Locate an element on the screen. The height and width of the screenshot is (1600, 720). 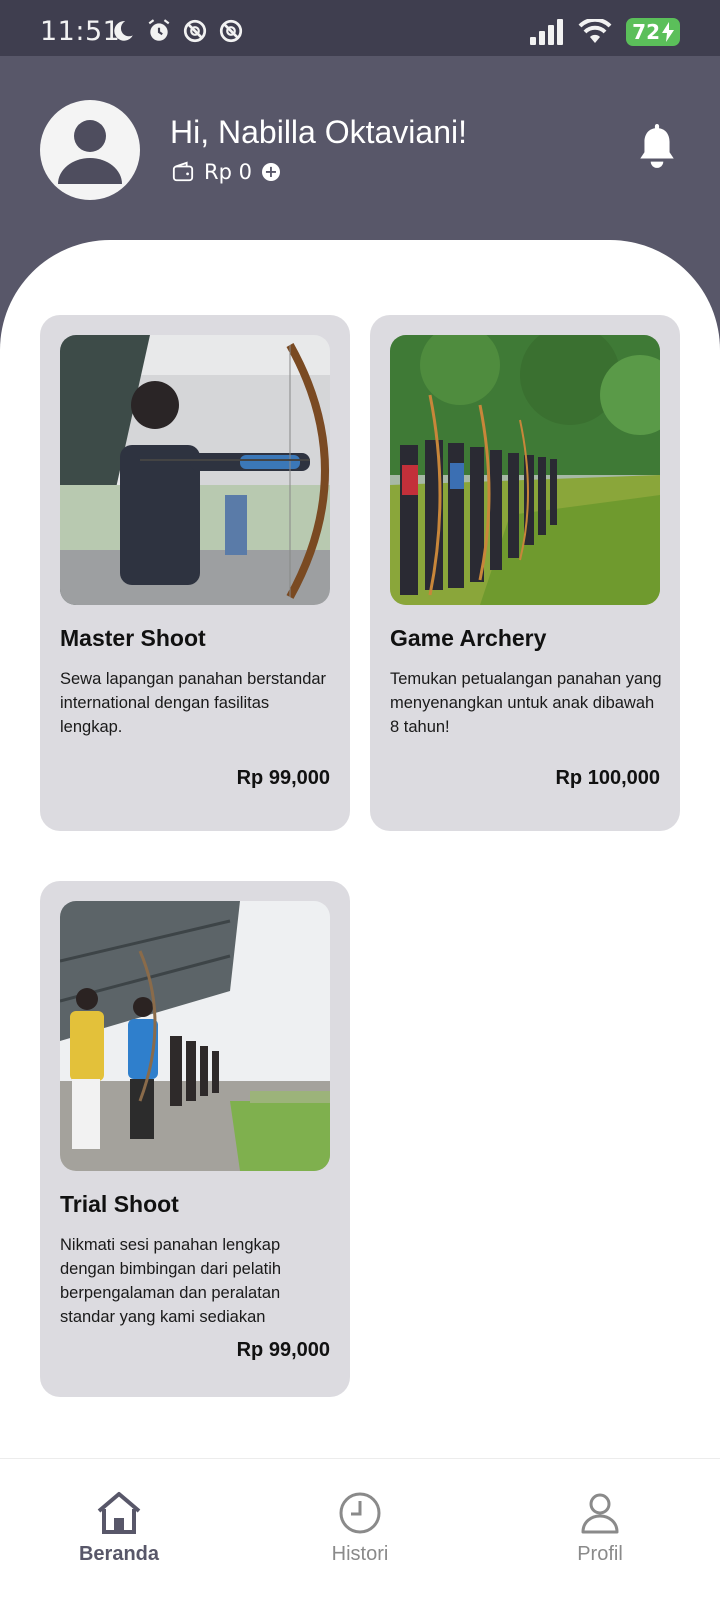
wallet-balance: Rp 0 + is located at coordinates (226, 172).